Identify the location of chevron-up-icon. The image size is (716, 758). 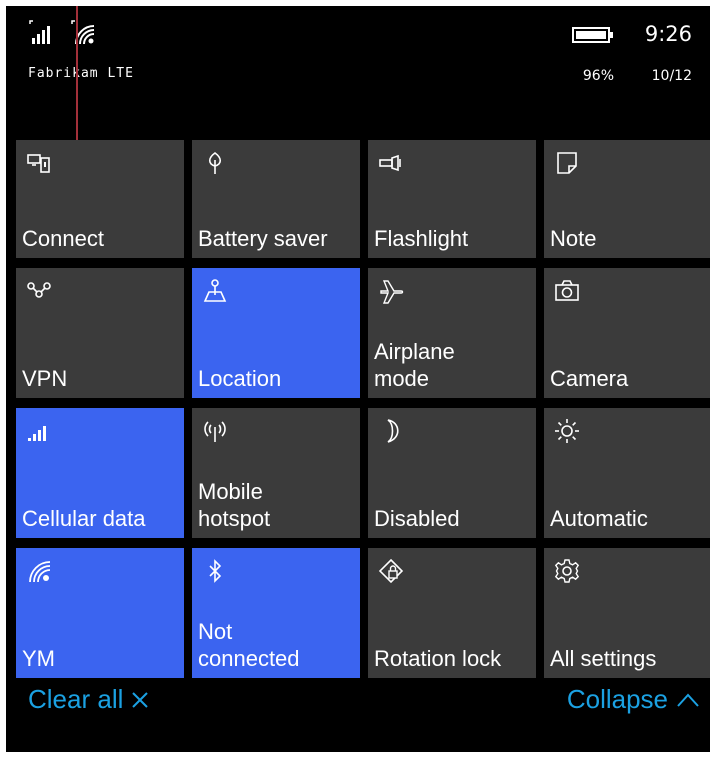
(688, 700).